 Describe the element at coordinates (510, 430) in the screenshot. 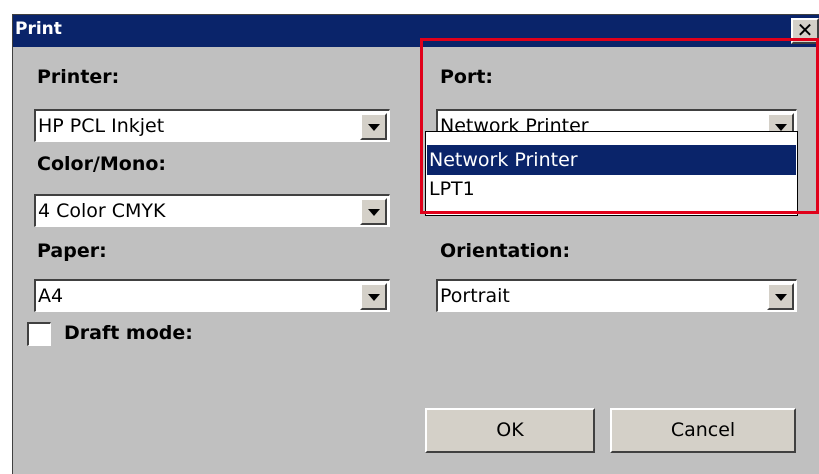

I see `ok-button: OK` at that location.